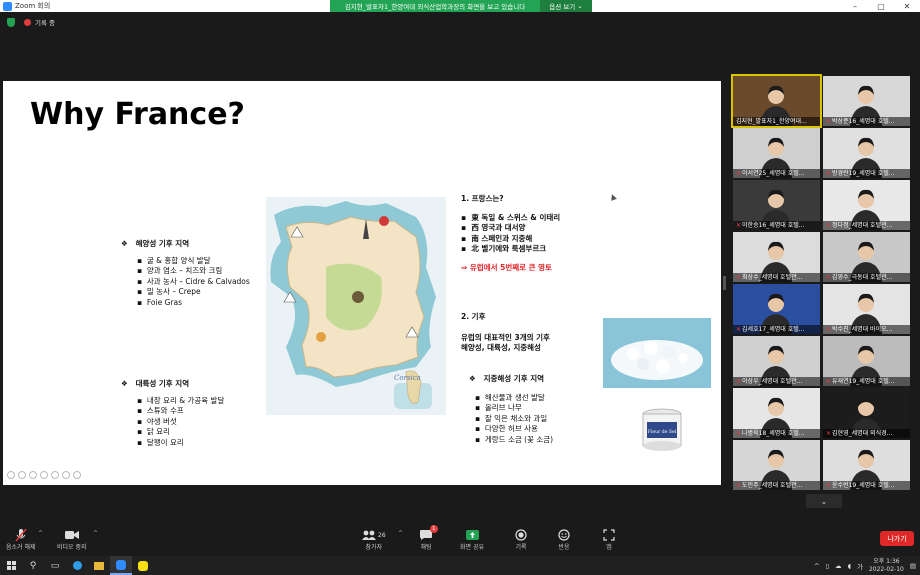 This screenshot has width=920, height=575. Describe the element at coordinates (827, 566) in the screenshot. I see `network-icon: ▯` at that location.